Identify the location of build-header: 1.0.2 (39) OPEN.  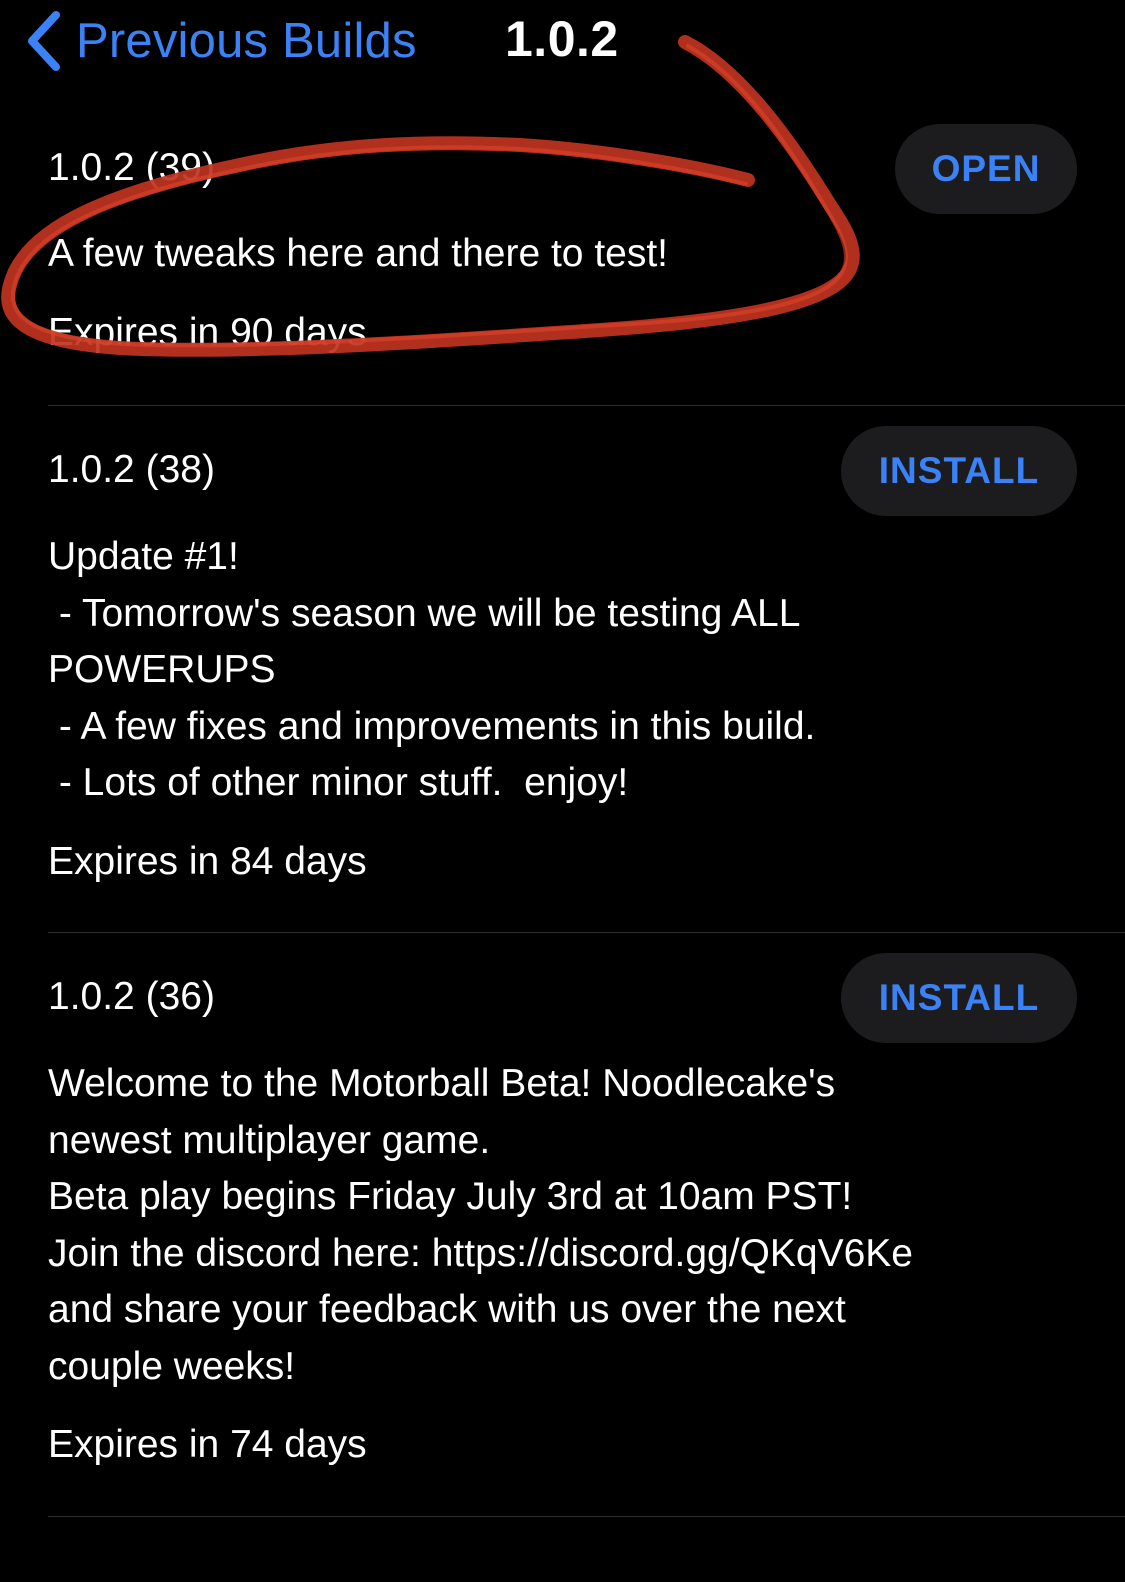
(586, 169).